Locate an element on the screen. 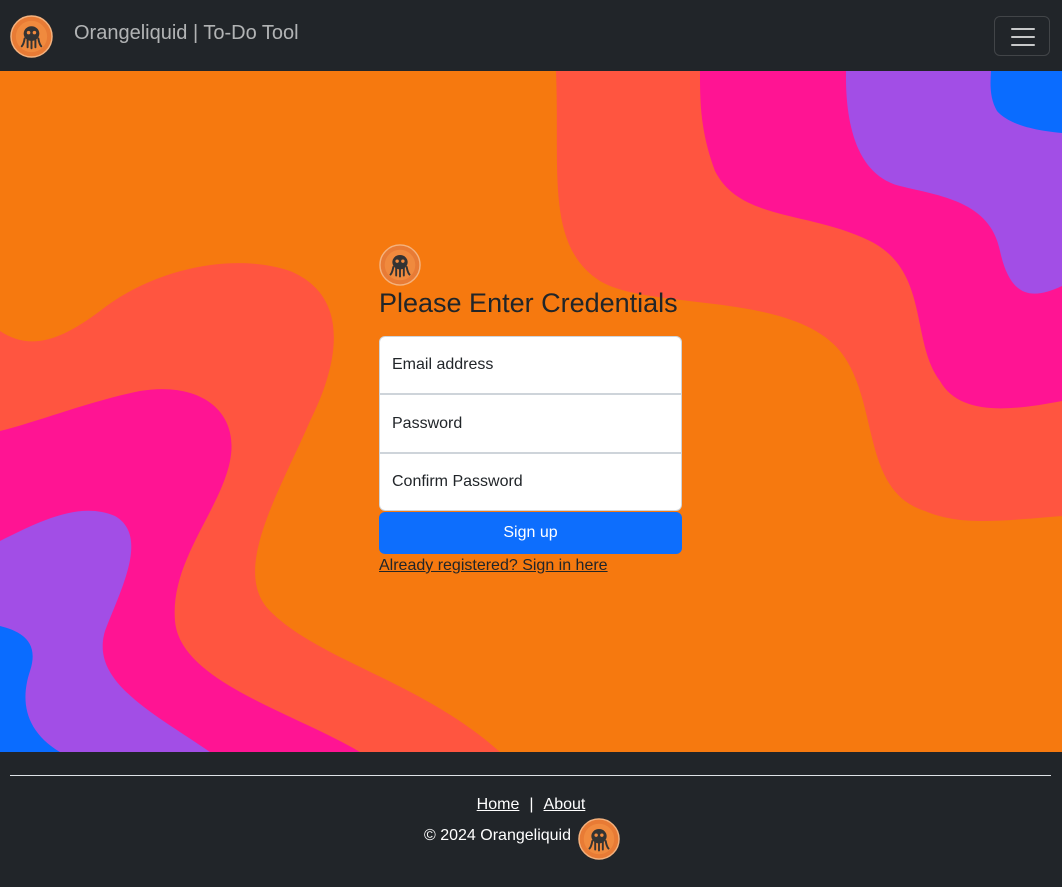 The width and height of the screenshot is (1062, 887). copyright-text: © 2024 Orangeliquid is located at coordinates (497, 835).